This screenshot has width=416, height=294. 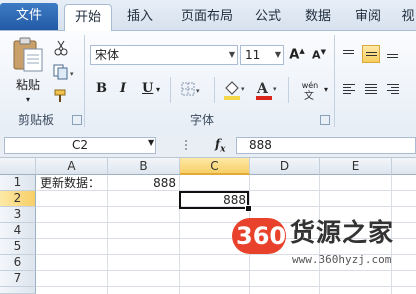 I want to click on copy-icon: ▾, so click(x=63, y=72).